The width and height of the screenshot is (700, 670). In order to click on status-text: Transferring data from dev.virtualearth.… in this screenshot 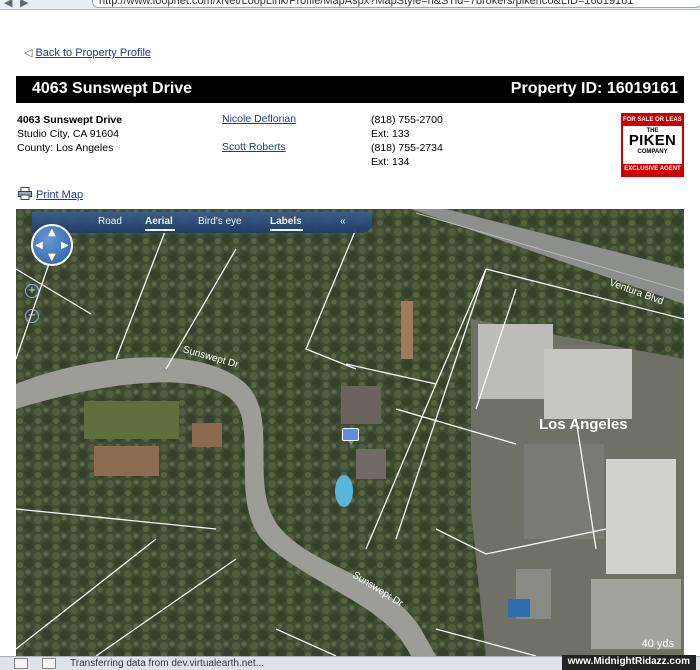, I will do `click(167, 663)`.